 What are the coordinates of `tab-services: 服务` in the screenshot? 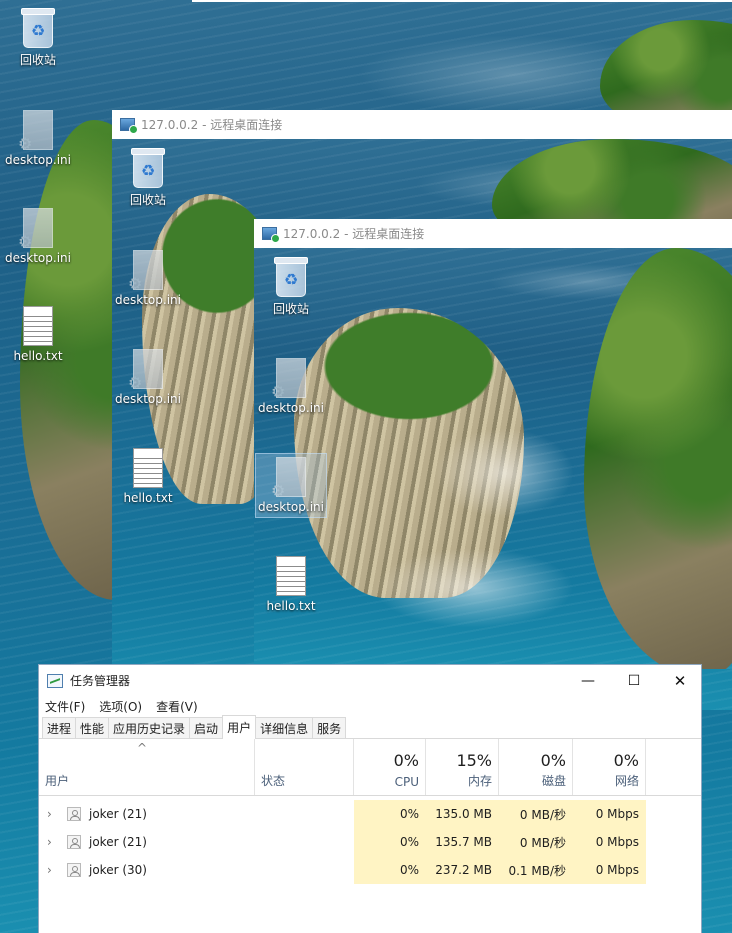 It's located at (329, 727).